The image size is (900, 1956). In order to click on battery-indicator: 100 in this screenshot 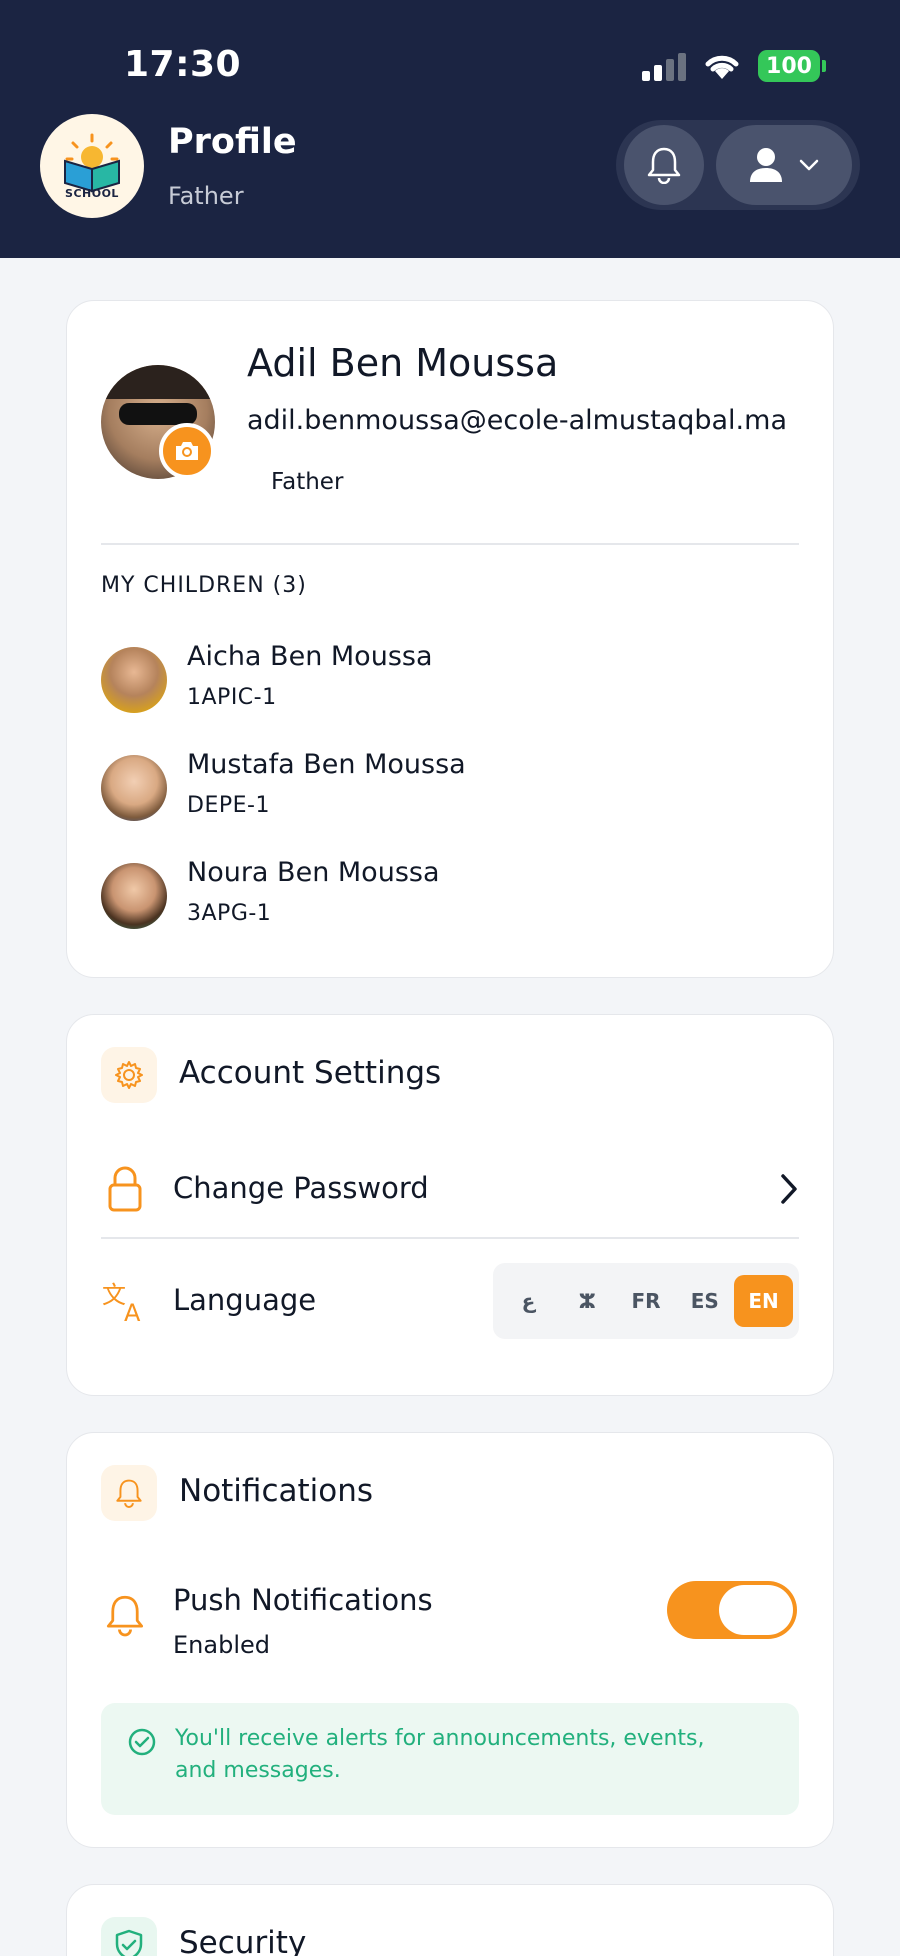, I will do `click(792, 66)`.